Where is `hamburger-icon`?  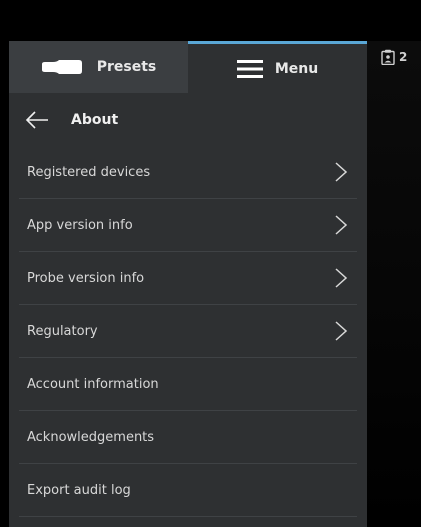 hamburger-icon is located at coordinates (249, 68).